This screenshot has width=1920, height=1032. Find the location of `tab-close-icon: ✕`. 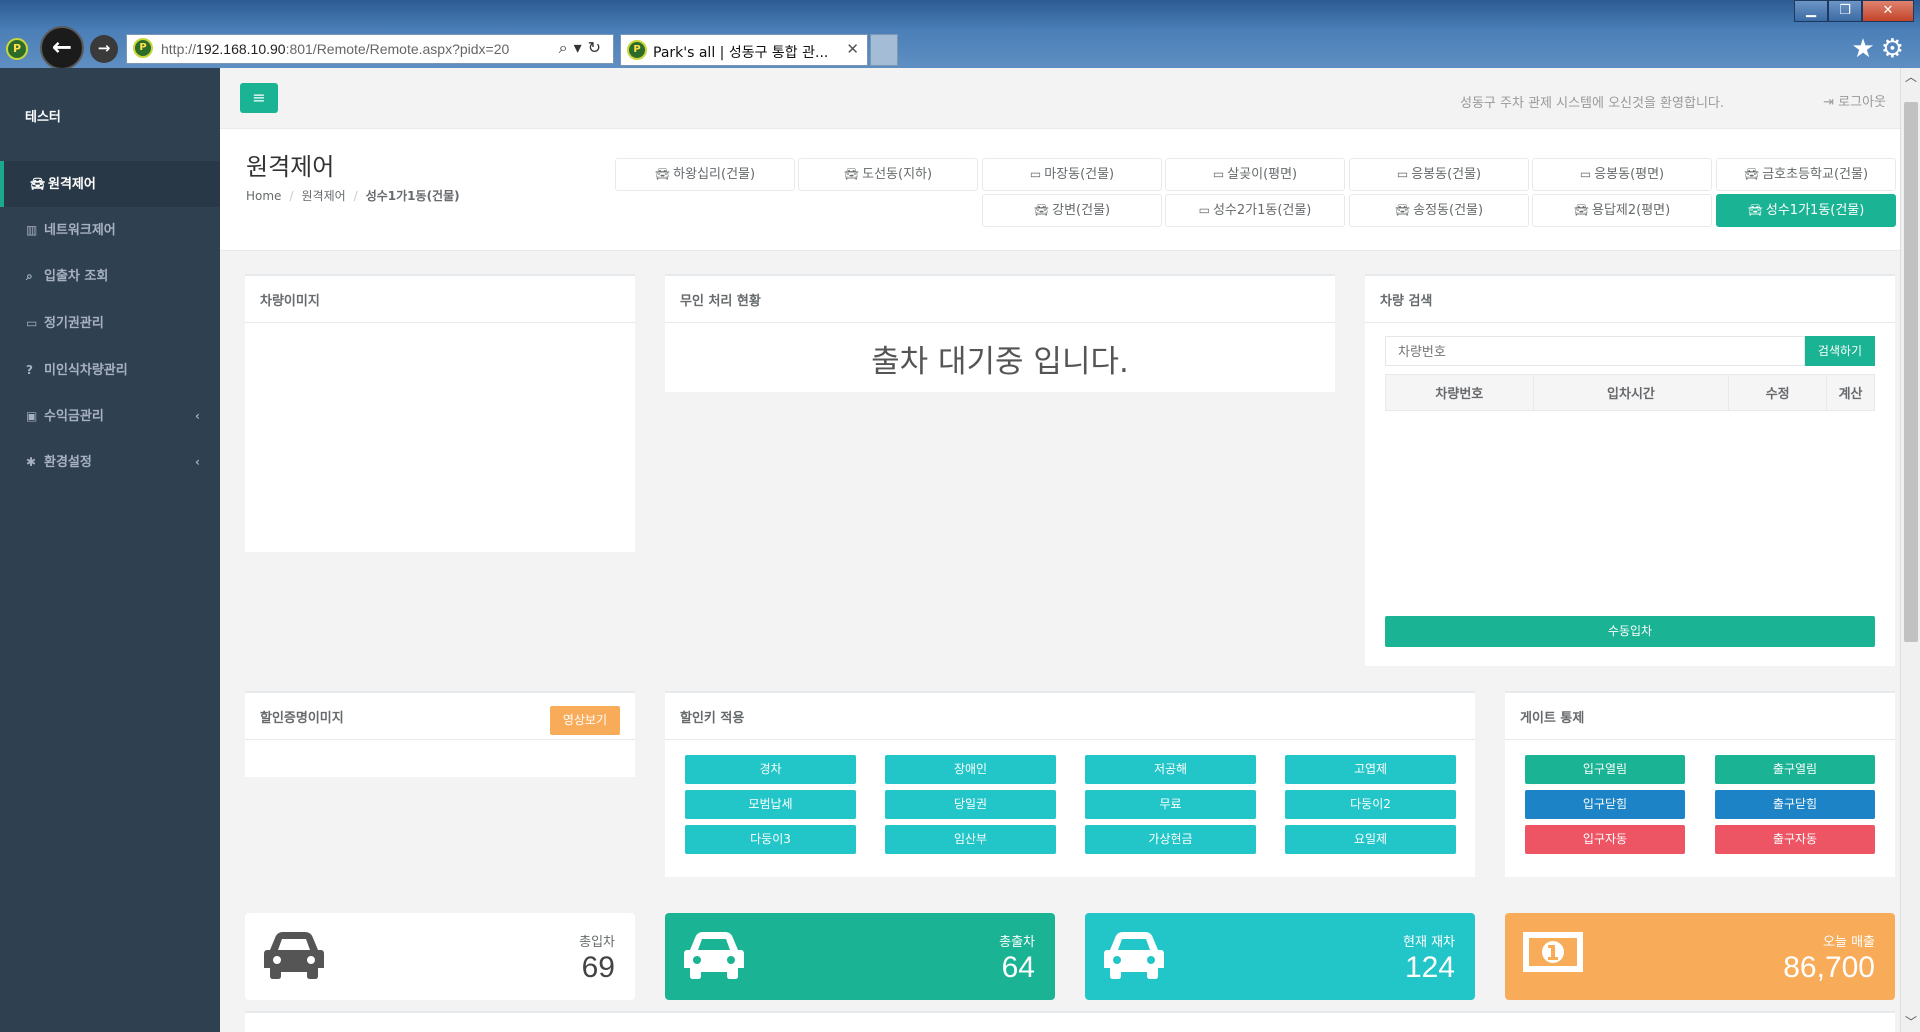

tab-close-icon: ✕ is located at coordinates (852, 49).